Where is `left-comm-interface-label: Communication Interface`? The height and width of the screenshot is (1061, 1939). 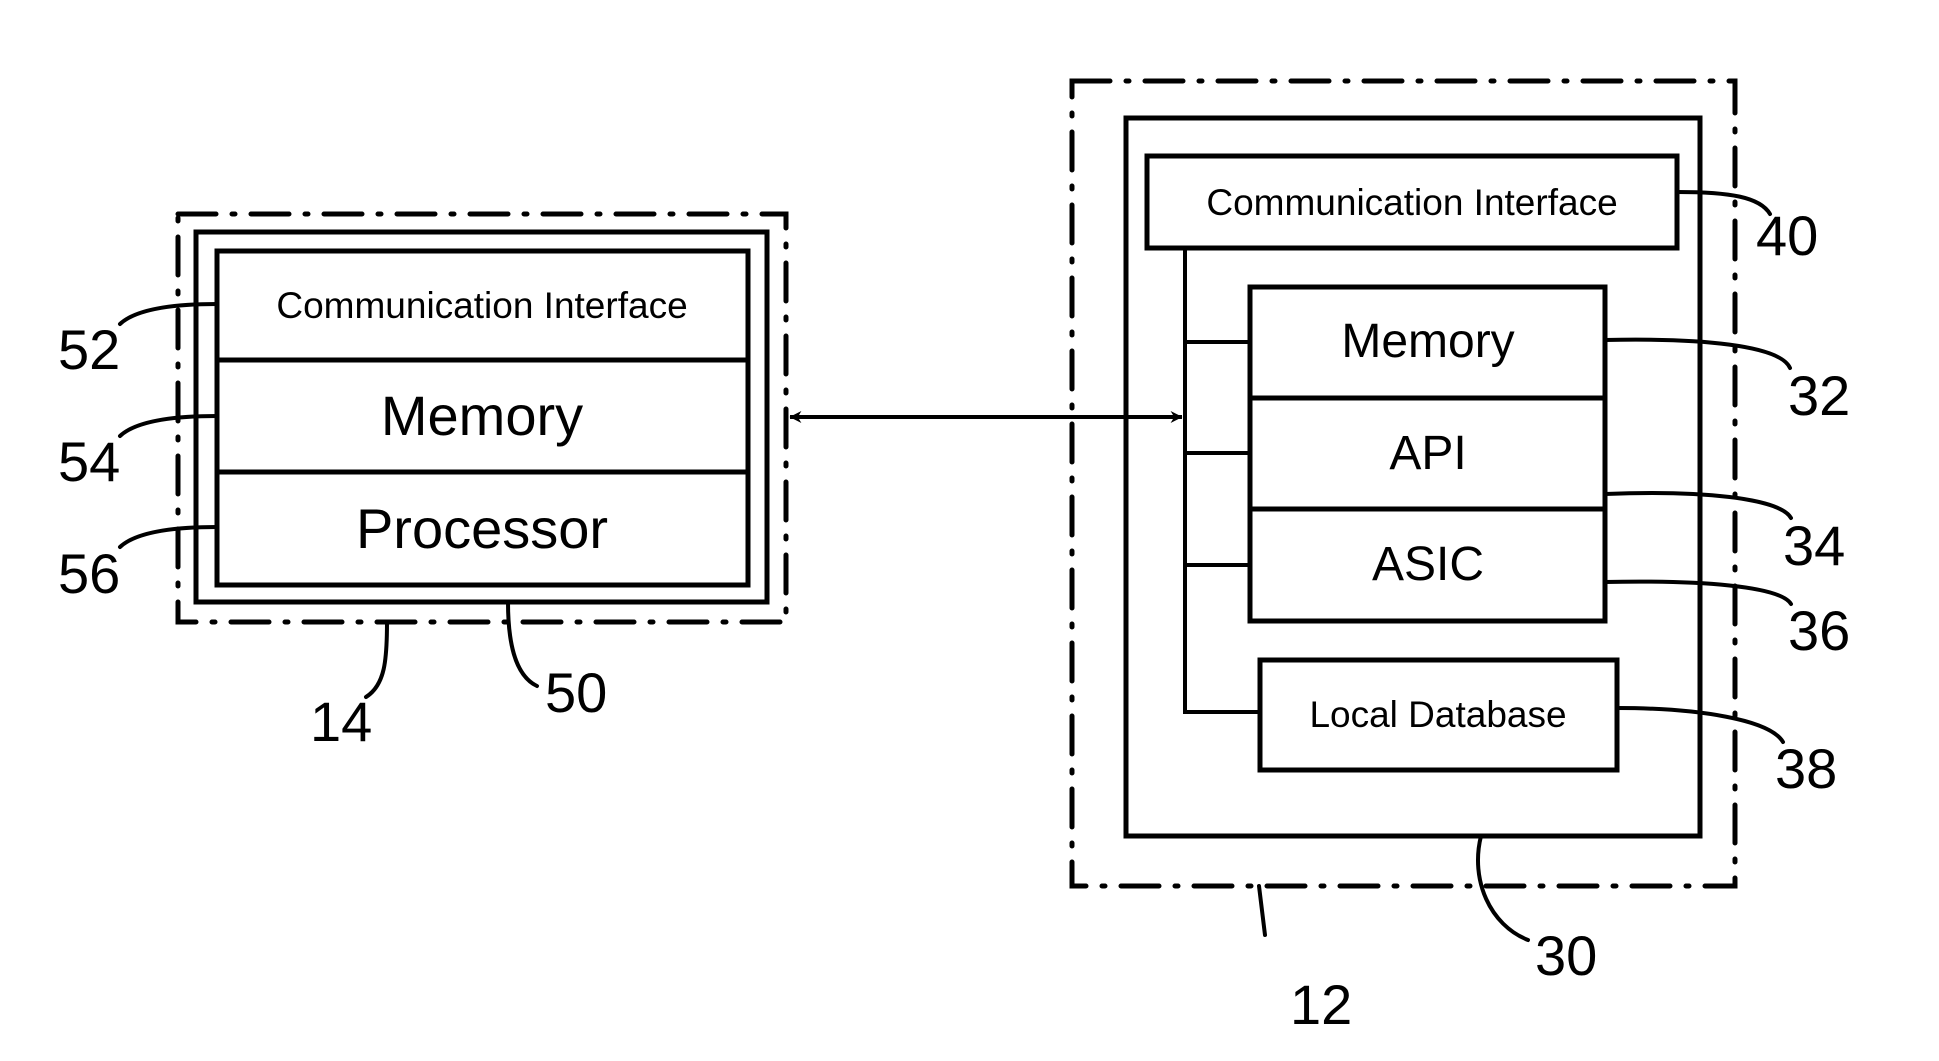
left-comm-interface-label: Communication Interface is located at coordinates (481, 305).